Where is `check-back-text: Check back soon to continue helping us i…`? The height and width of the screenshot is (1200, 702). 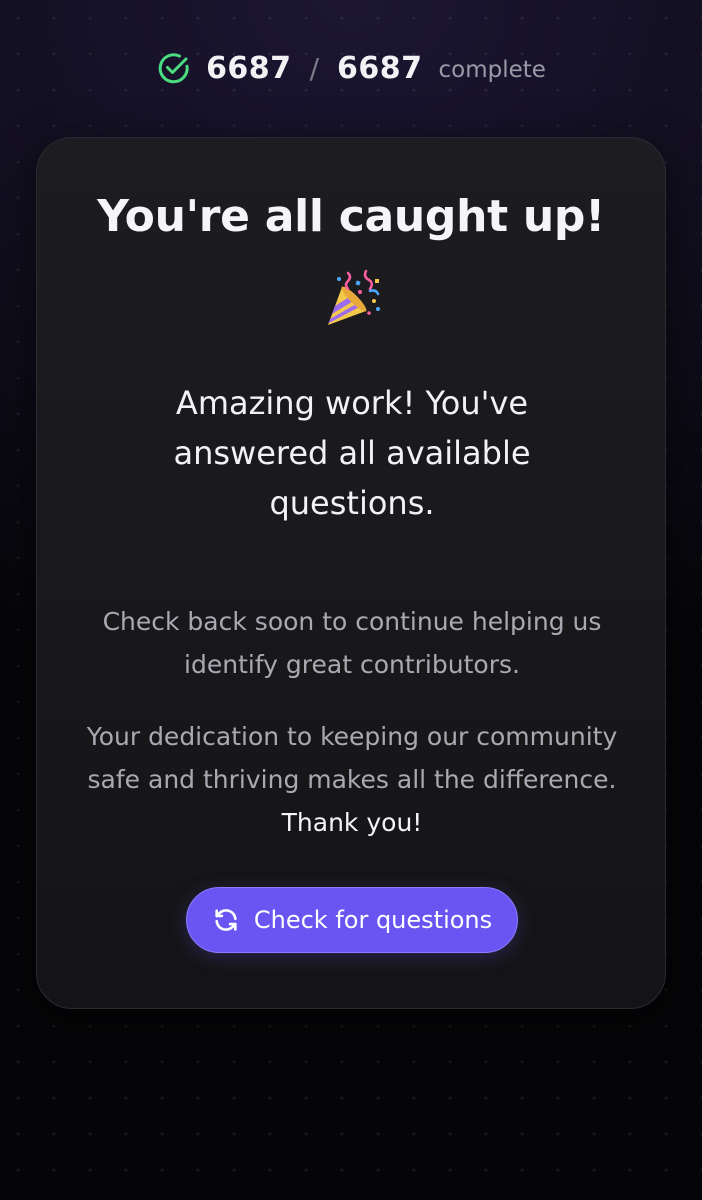
check-back-text: Check back soon to continue helping us i… is located at coordinates (352, 643).